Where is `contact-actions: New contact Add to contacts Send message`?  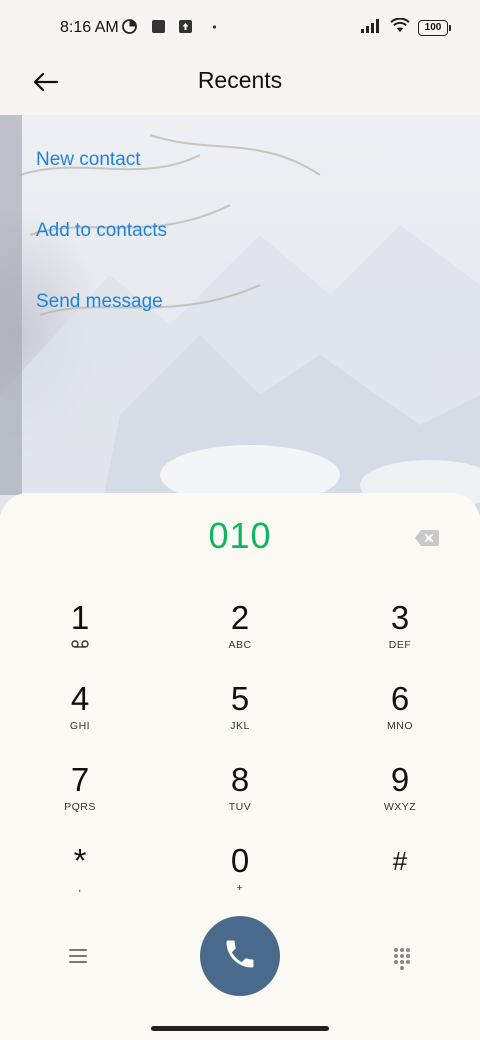
contact-actions: New contact Add to contacts Send message is located at coordinates (186, 246).